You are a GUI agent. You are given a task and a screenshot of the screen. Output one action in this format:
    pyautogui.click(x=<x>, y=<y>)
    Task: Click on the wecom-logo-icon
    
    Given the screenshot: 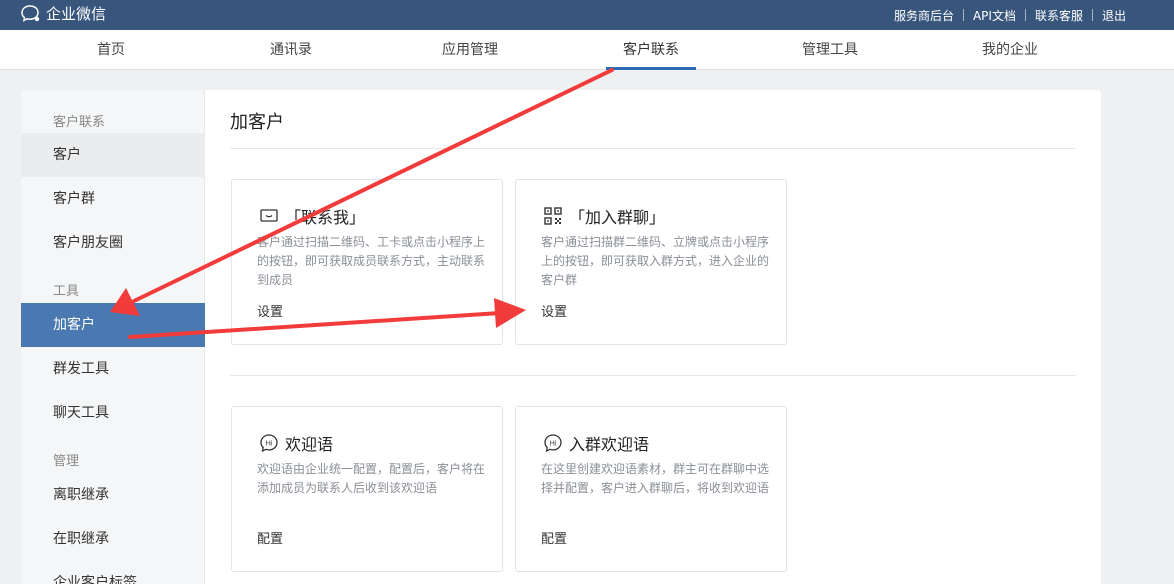 What is the action you would take?
    pyautogui.click(x=30, y=13)
    